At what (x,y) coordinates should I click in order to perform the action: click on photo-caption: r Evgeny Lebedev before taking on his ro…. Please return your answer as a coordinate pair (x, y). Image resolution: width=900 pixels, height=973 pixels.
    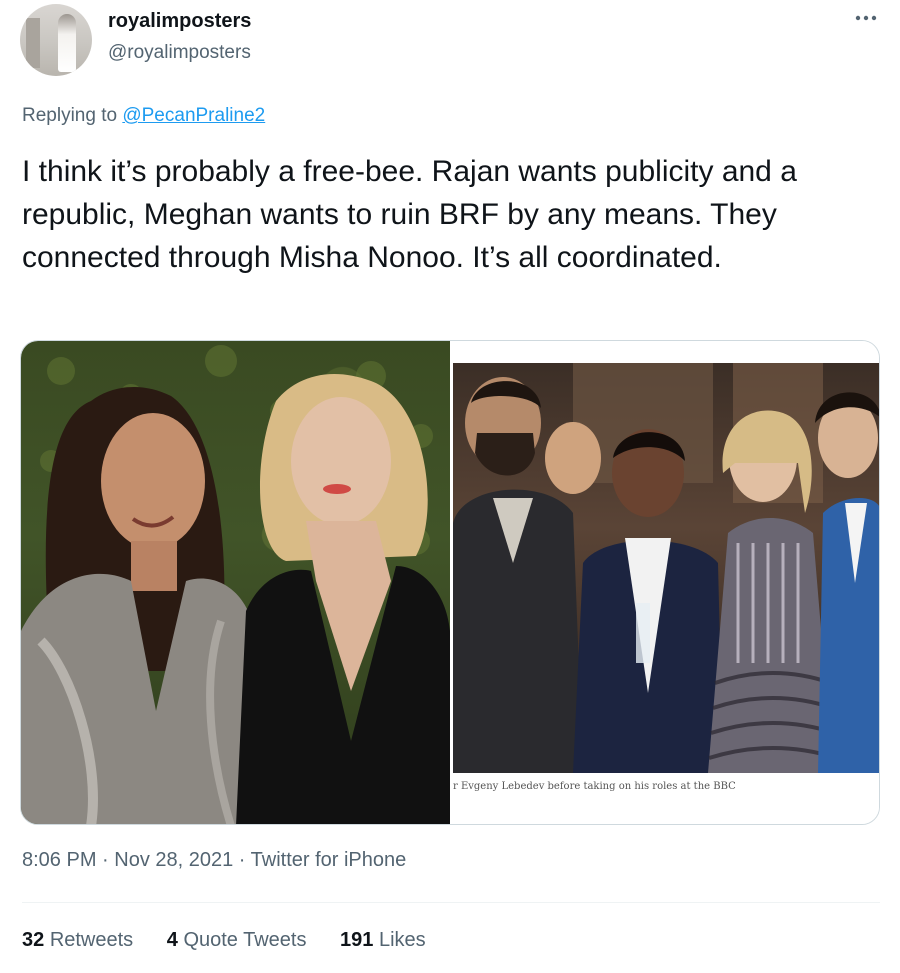
    Looking at the image, I should click on (594, 786).